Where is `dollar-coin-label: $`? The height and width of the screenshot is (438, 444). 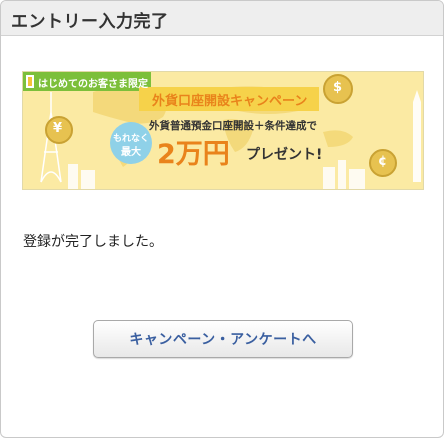 dollar-coin-label: $ is located at coordinates (338, 87).